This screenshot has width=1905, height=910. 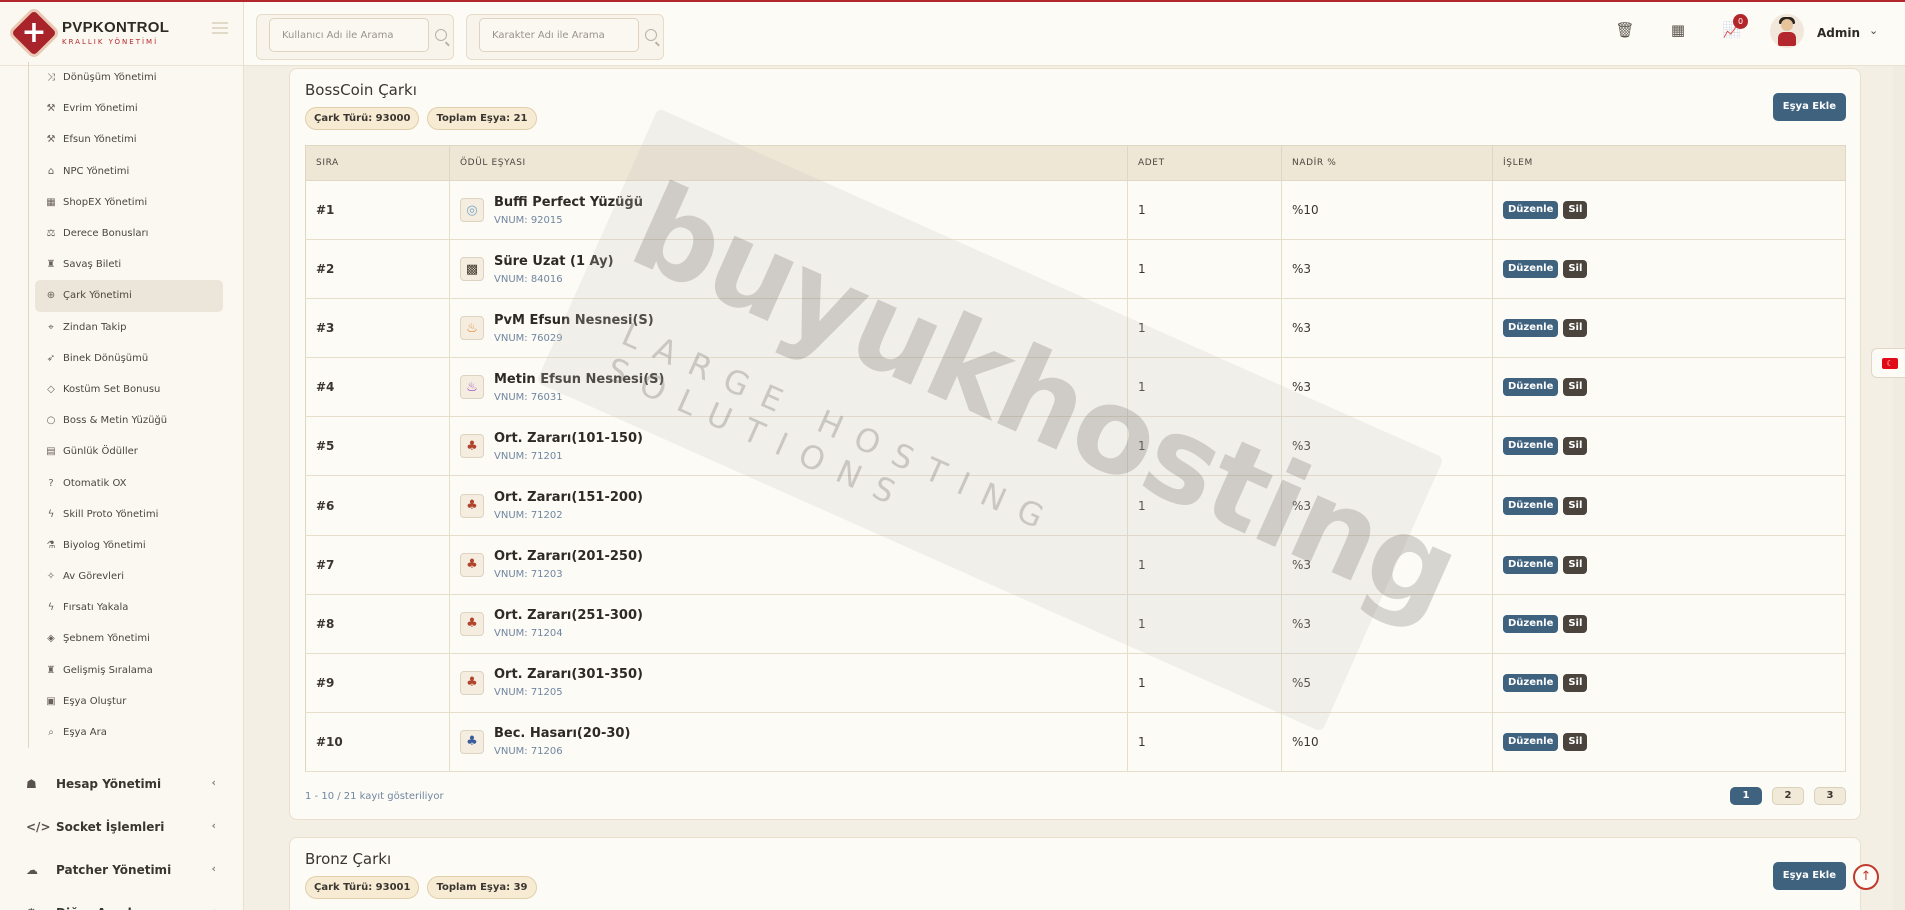 I want to click on page-button: 1, so click(x=1746, y=796).